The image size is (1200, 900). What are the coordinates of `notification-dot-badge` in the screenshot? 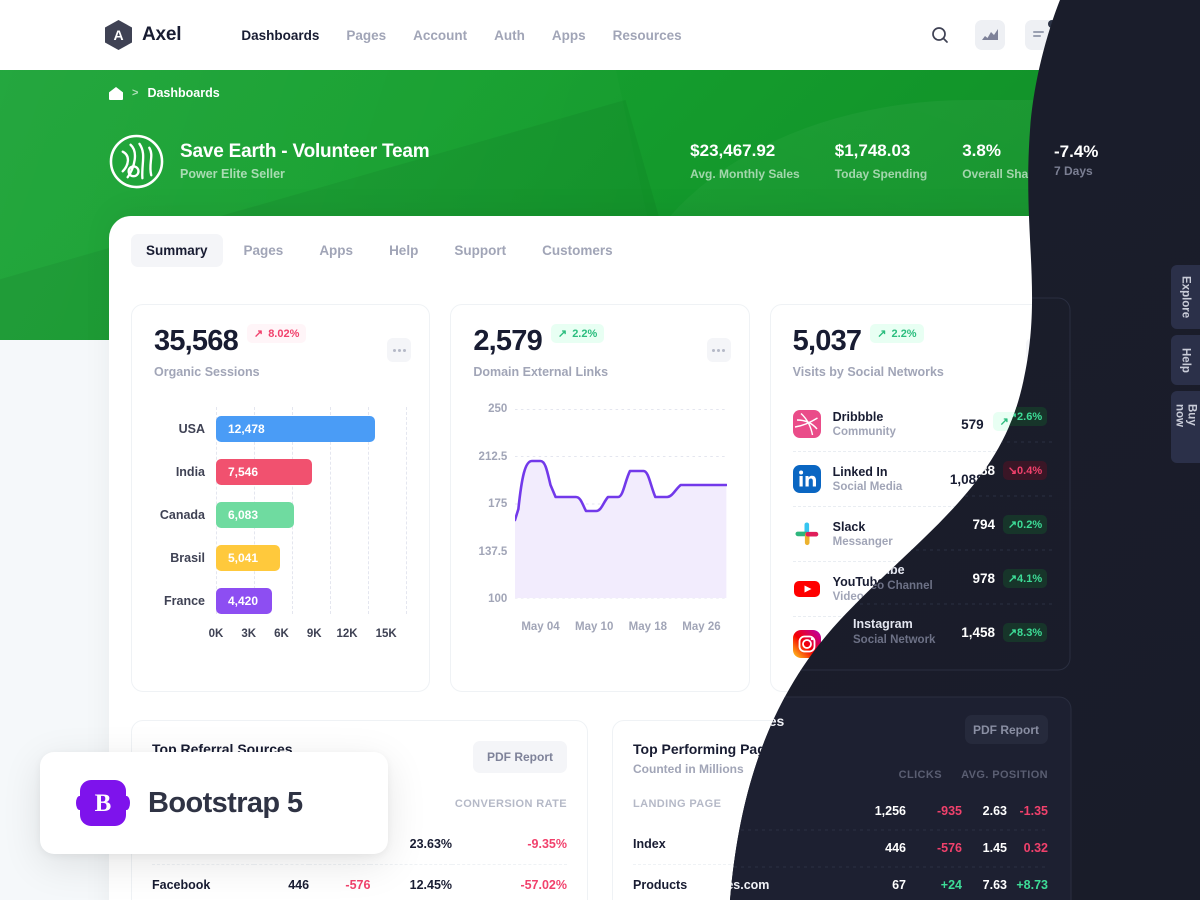 It's located at (1052, 24).